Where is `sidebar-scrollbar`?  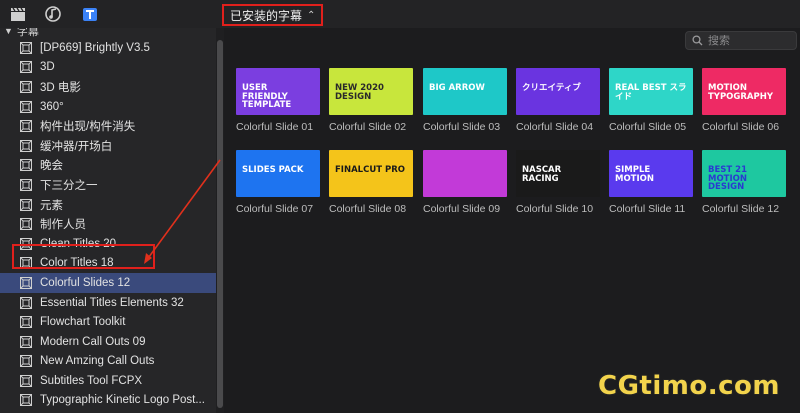 sidebar-scrollbar is located at coordinates (220, 220).